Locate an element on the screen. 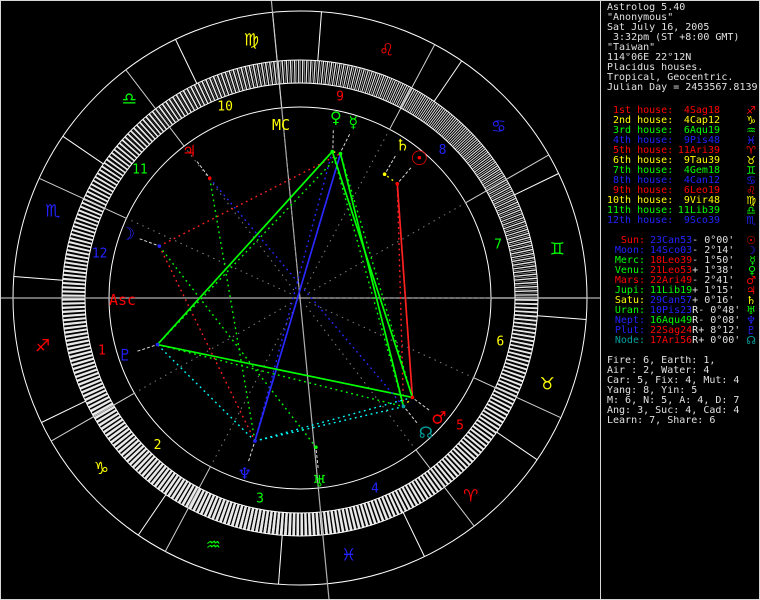  planet-orb-value: + 0°00' is located at coordinates (719, 340).